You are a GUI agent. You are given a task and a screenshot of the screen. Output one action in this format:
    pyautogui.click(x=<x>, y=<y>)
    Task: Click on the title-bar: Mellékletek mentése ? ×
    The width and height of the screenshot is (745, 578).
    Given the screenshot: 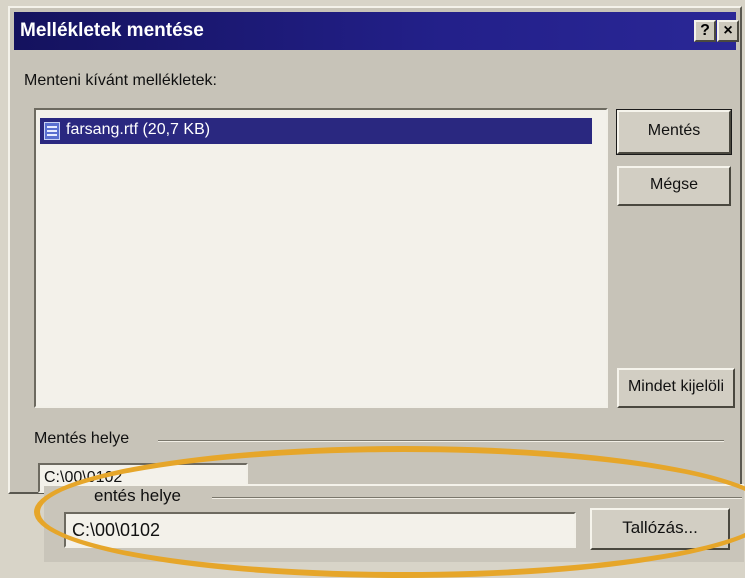 What is the action you would take?
    pyautogui.click(x=376, y=31)
    